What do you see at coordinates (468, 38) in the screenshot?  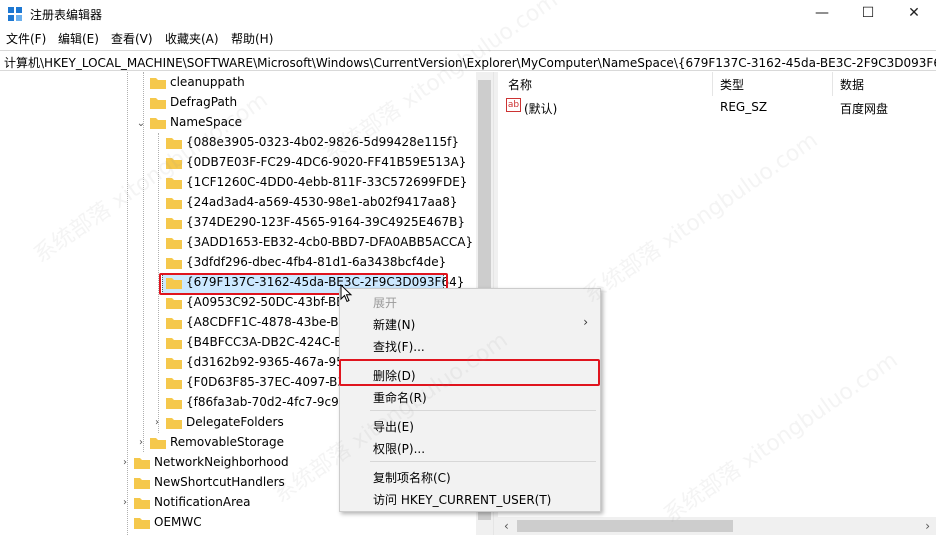 I see `menu-bar: 文件(F) 编辑(E) 查看(V) 收藏夹(A) 帮助(H)` at bounding box center [468, 38].